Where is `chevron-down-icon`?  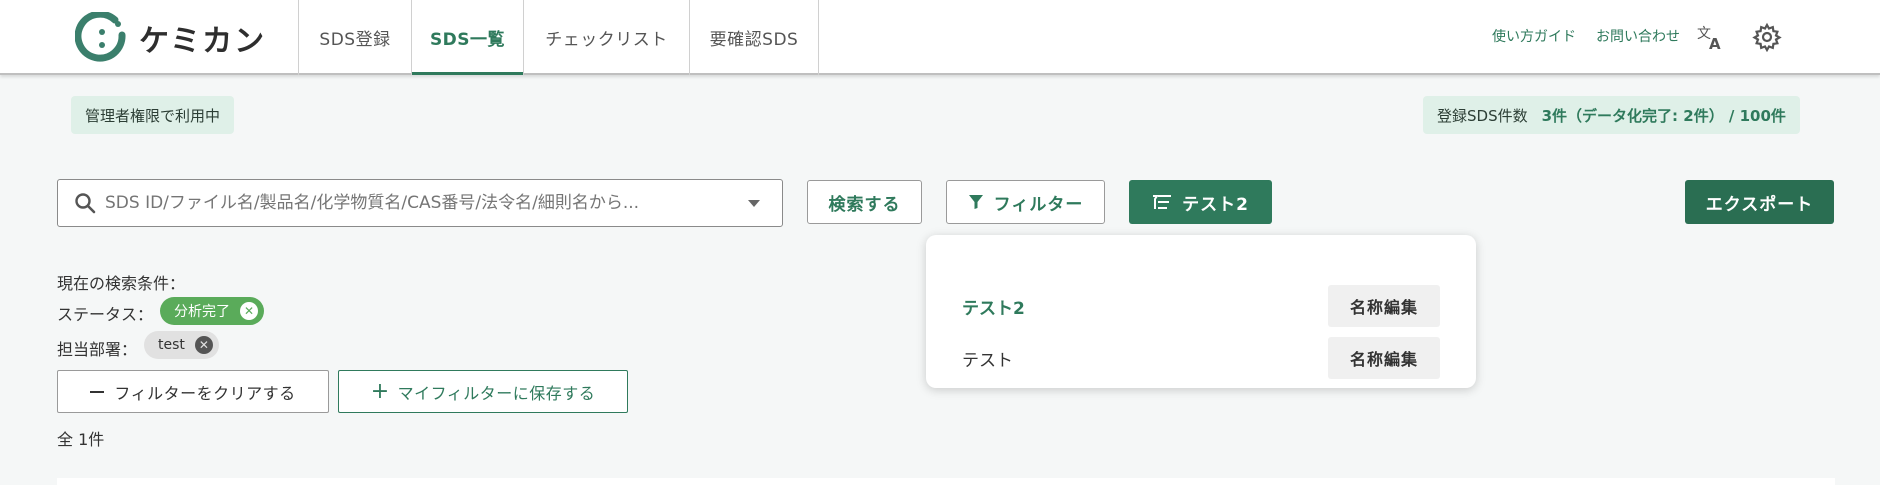
chevron-down-icon is located at coordinates (754, 203).